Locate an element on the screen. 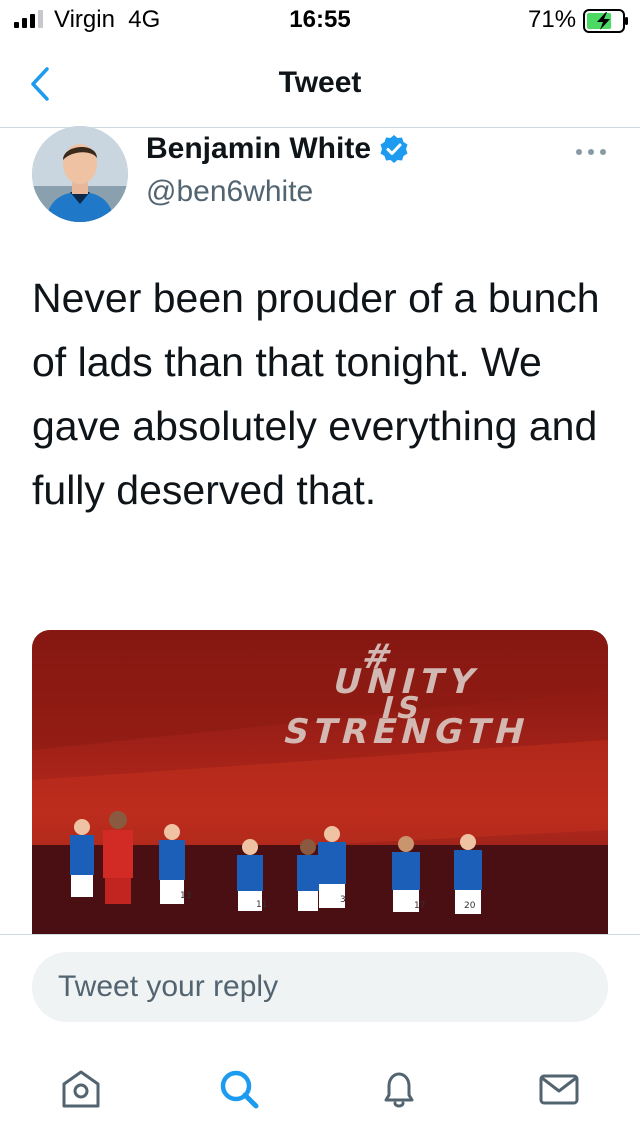 This screenshot has height=1136, width=640. tab-messages is located at coordinates (559, 1089).